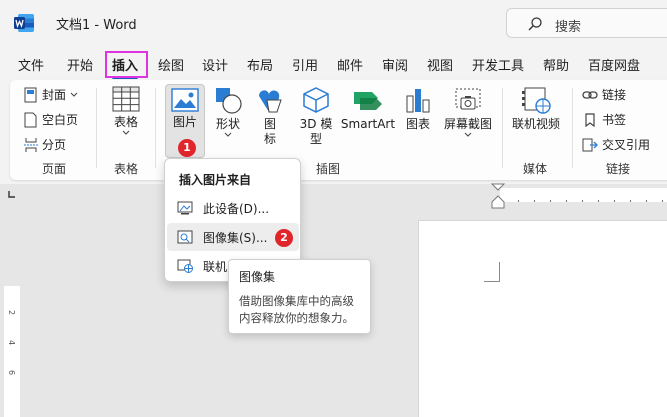 This screenshot has height=417, width=667. I want to click on word-logo-icon, so click(24, 23).